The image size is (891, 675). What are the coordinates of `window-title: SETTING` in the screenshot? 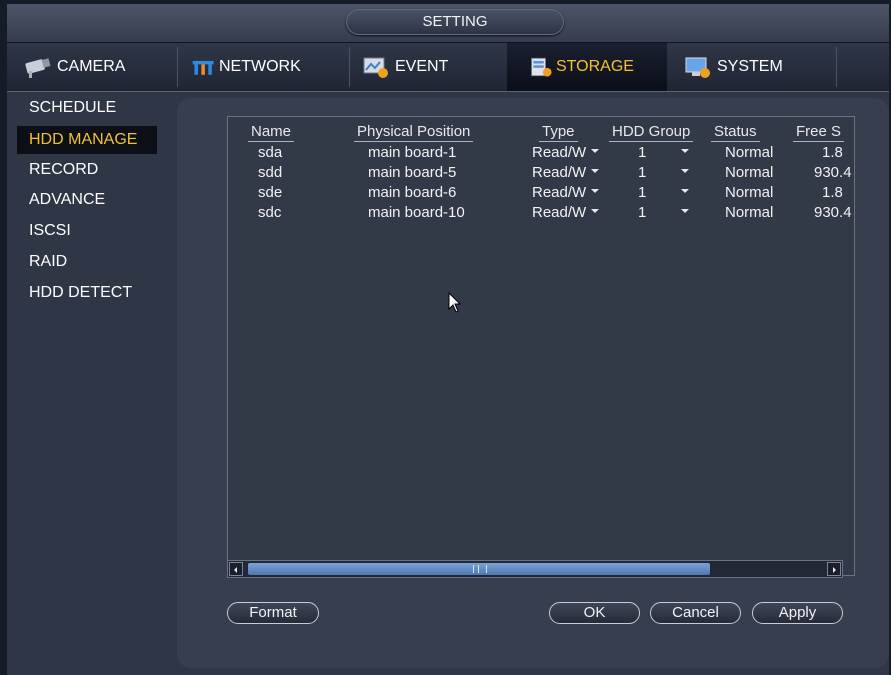 It's located at (455, 22).